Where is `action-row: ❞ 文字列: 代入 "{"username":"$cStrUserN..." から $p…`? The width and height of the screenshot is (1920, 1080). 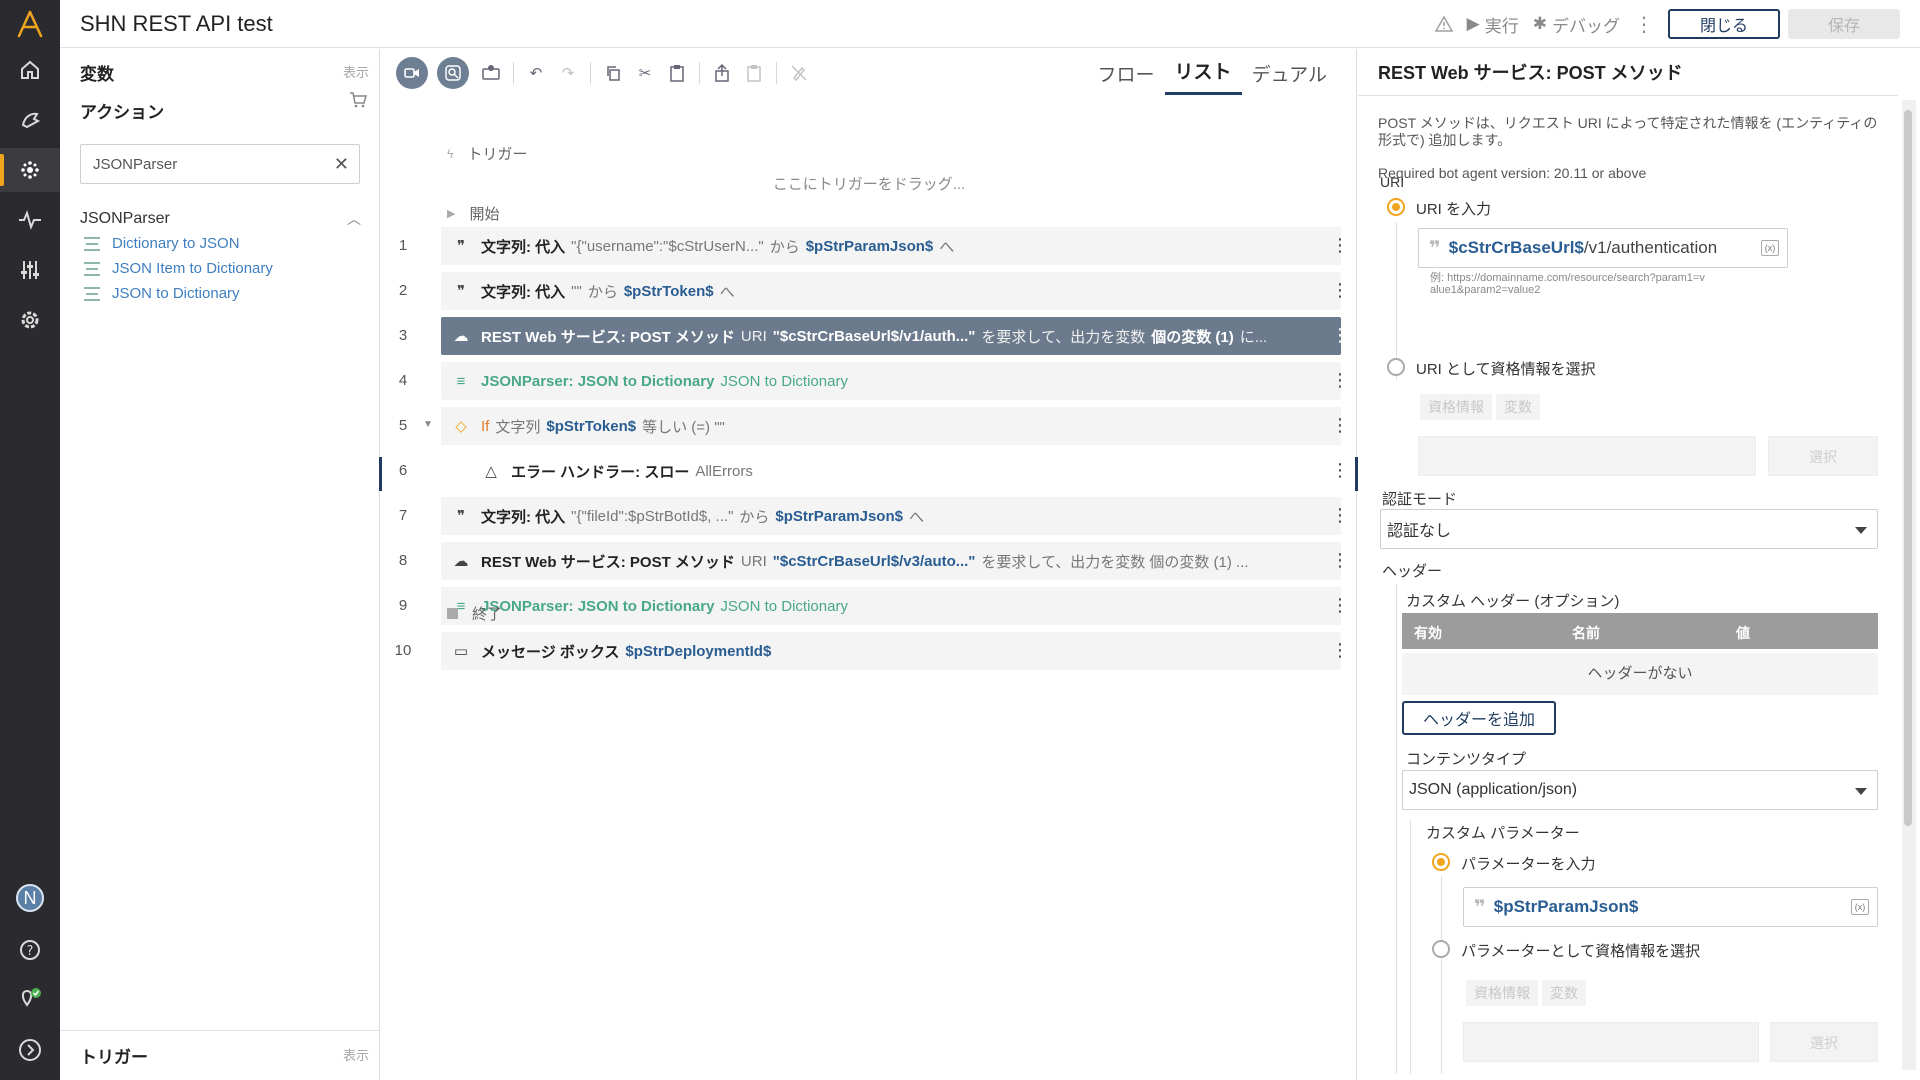
action-row: ❞ 文字列: 代入 "{"username":"$cStrUserN..." から $p… is located at coordinates (891, 246).